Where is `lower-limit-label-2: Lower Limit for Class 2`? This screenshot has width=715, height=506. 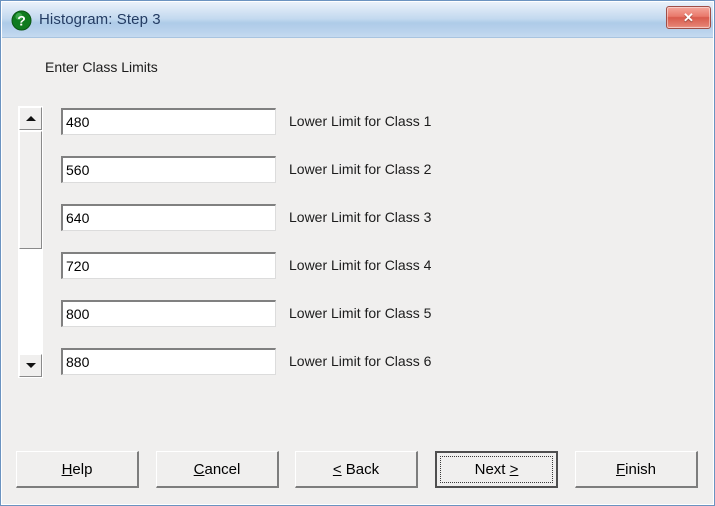
lower-limit-label-2: Lower Limit for Class 2 is located at coordinates (360, 169).